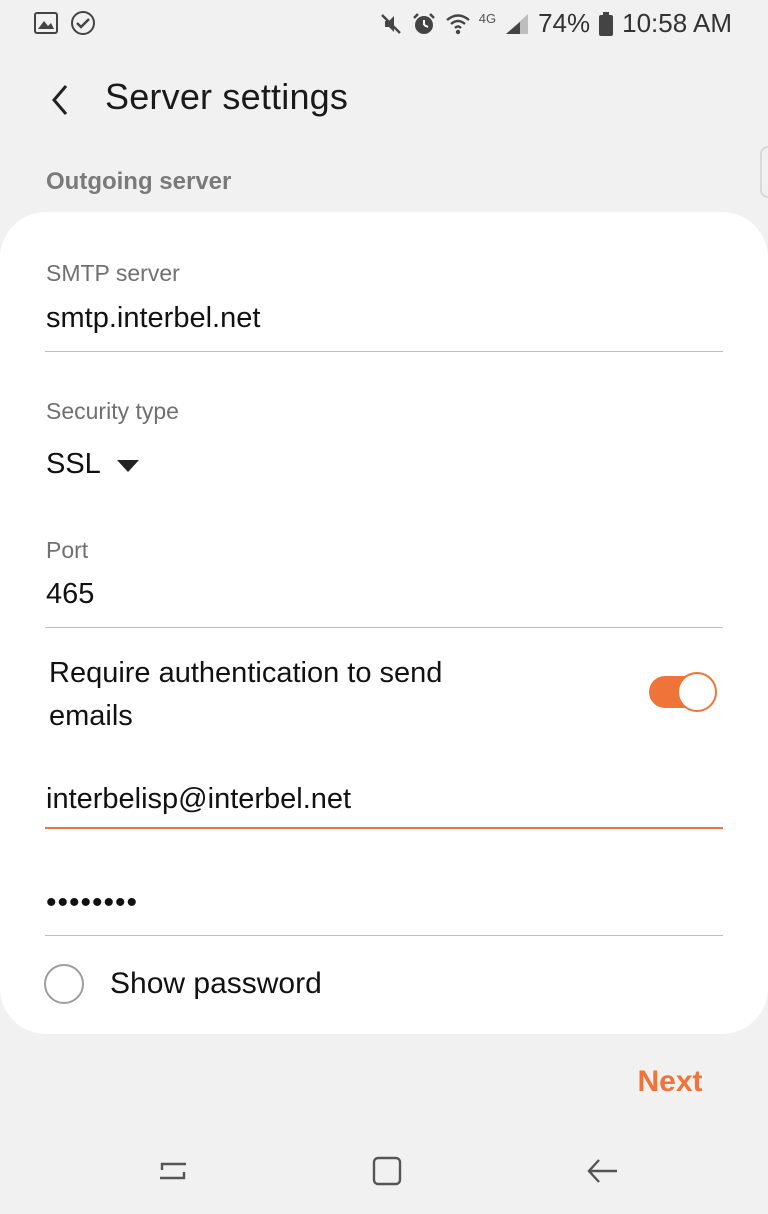 This screenshot has height=1214, width=768. What do you see at coordinates (83, 23) in the screenshot?
I see `check-circle-icon` at bounding box center [83, 23].